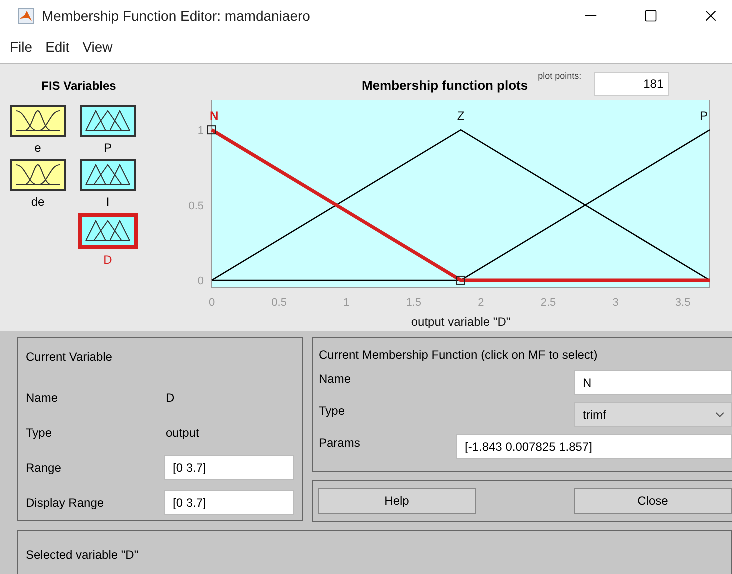 The width and height of the screenshot is (732, 574). I want to click on field-value: output, so click(183, 433).